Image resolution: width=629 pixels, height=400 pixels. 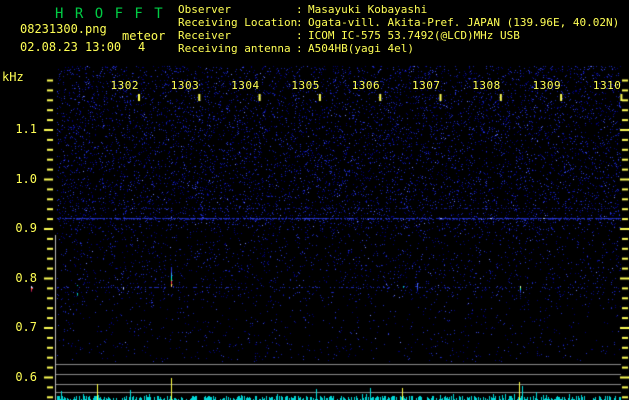 What do you see at coordinates (124, 85) in the screenshot?
I see `time-axis-label: 1302` at bounding box center [124, 85].